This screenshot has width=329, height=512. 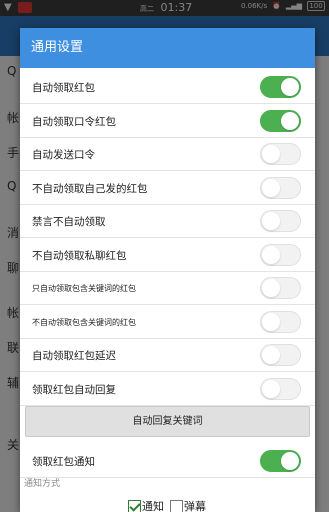 What do you see at coordinates (167, 355) in the screenshot?
I see `setting-row: 自动领取红包延迟` at bounding box center [167, 355].